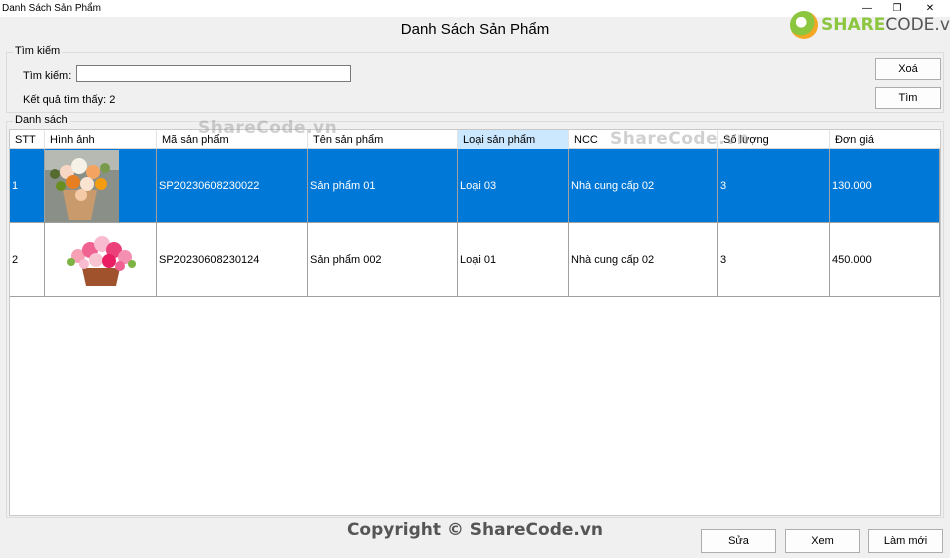 The width and height of the screenshot is (950, 558). I want to click on flower-basket-image, so click(101, 260).